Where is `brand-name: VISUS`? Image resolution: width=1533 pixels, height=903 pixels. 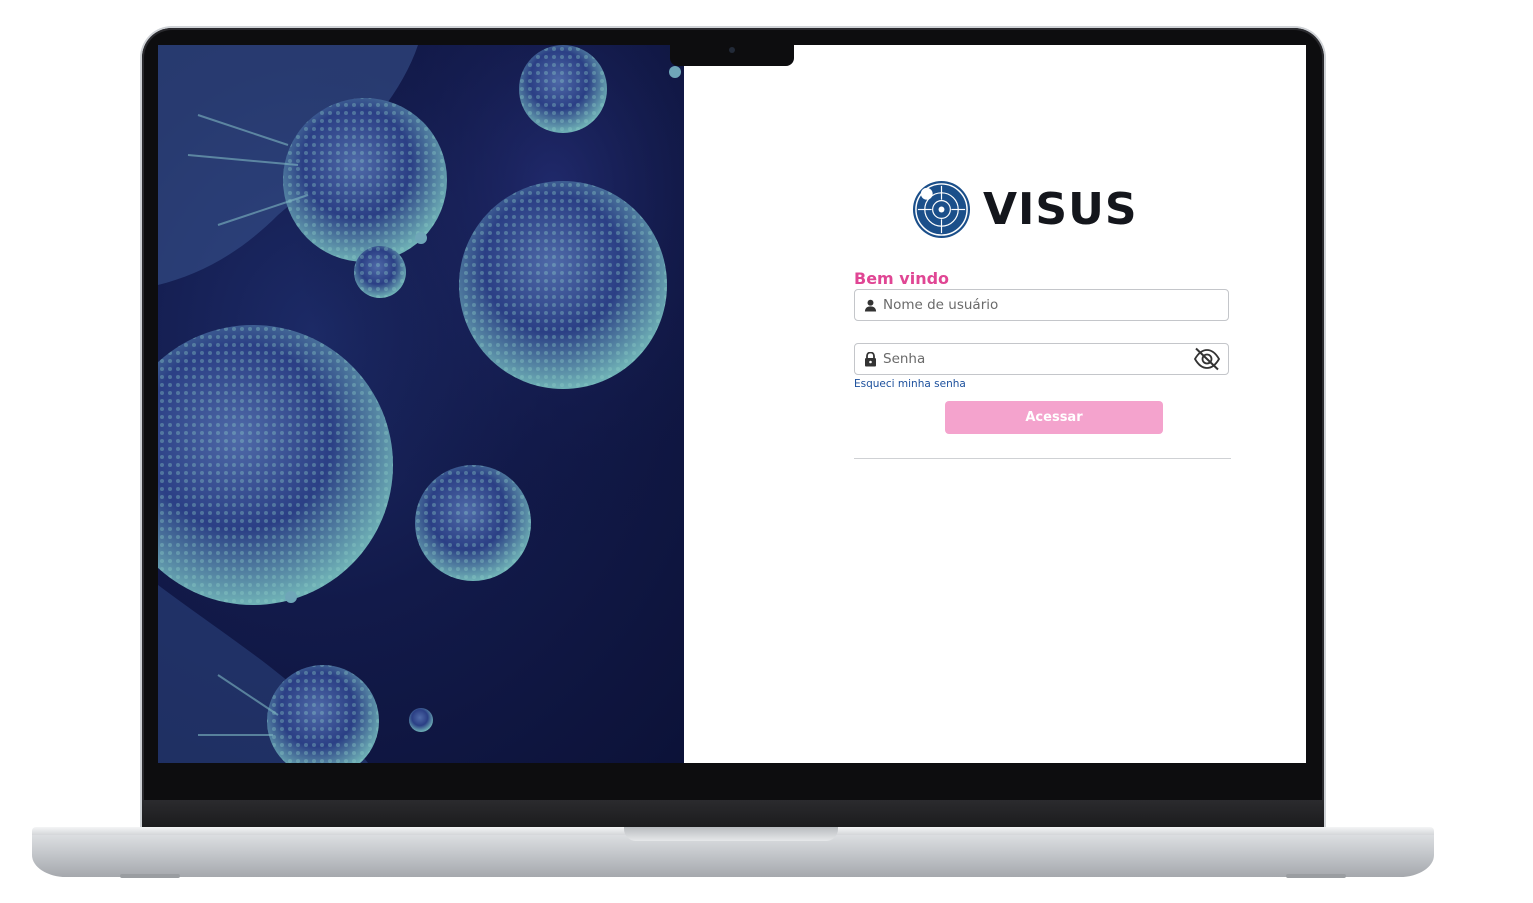
brand-name: VISUS is located at coordinates (1060, 209).